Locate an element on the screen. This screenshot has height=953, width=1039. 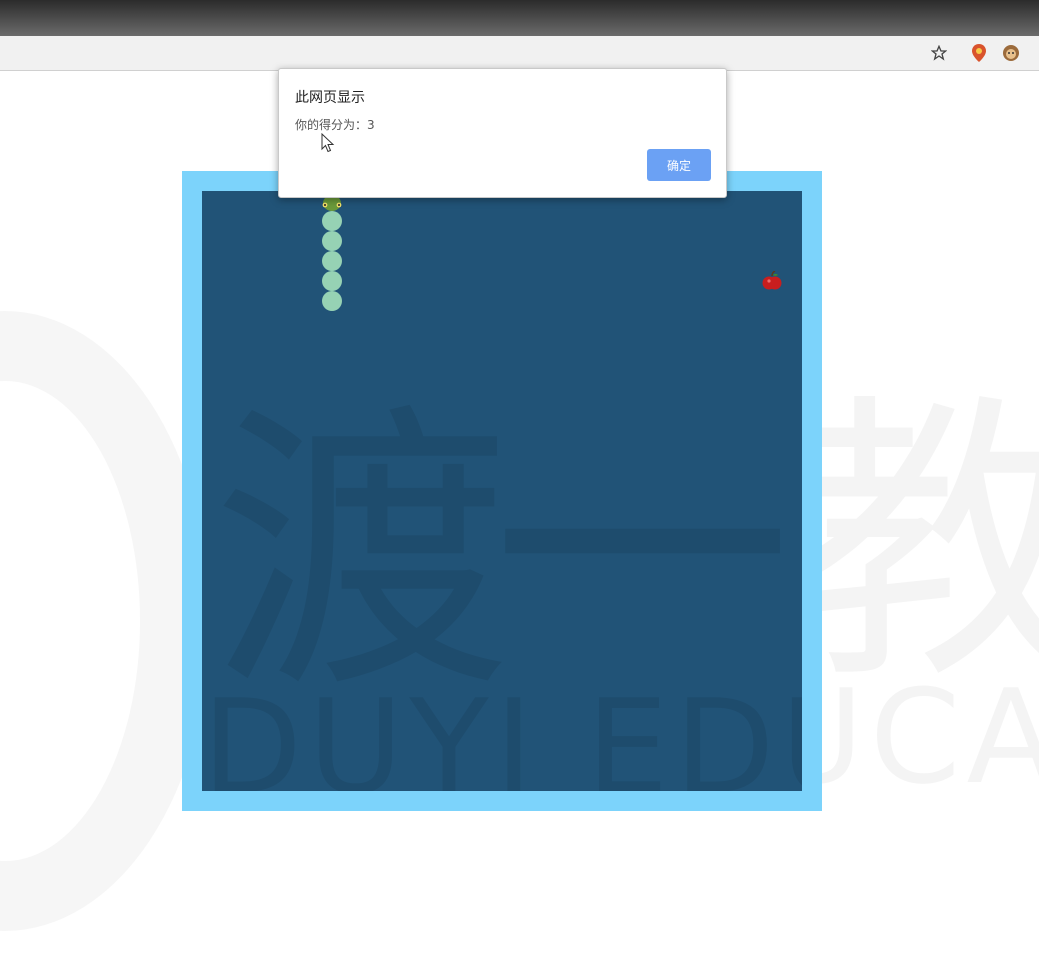
dialog-title: 此网页显示 is located at coordinates (330, 98).